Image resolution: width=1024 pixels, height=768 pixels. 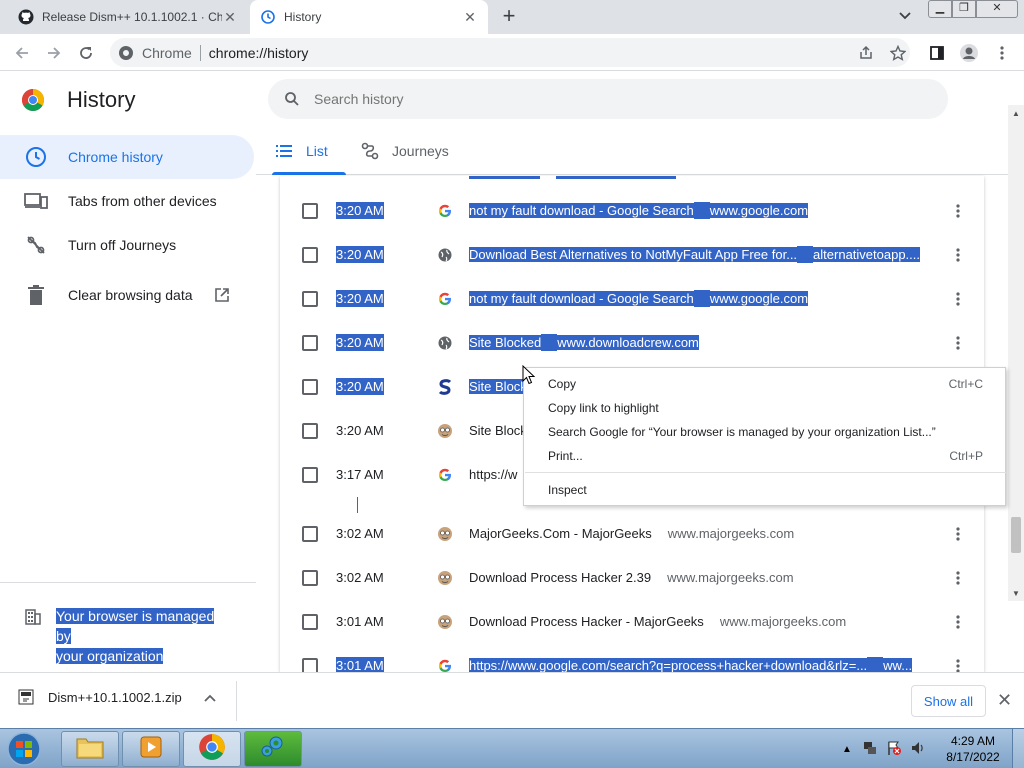 I want to click on context-menu-item-inspect: Inspect, so click(x=765, y=490).